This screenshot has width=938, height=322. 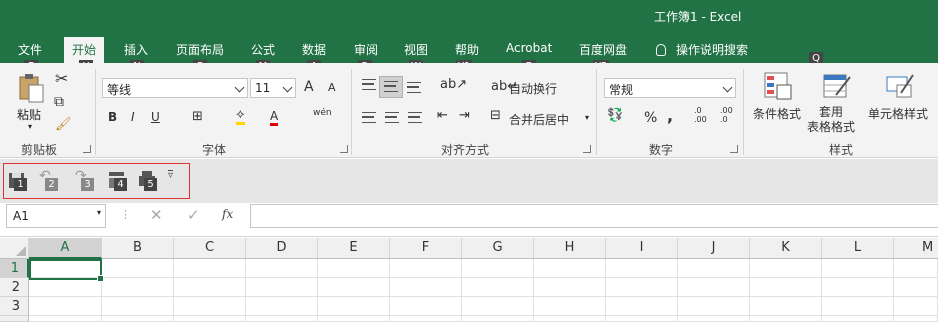 What do you see at coordinates (14, 248) in the screenshot?
I see `select-all-corner` at bounding box center [14, 248].